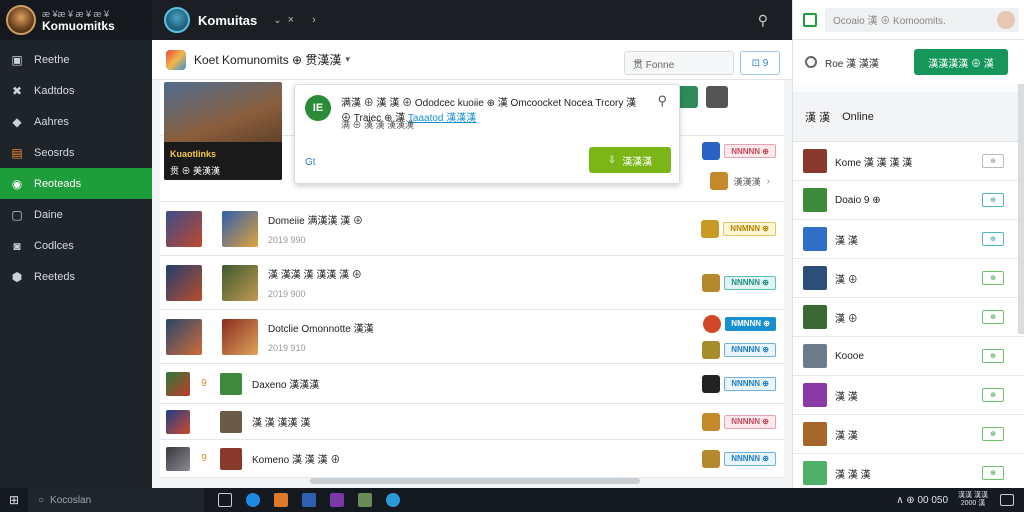  Describe the element at coordinates (76, 90) in the screenshot. I see `sidebar-item-1: ✖ Kadtdos` at that location.